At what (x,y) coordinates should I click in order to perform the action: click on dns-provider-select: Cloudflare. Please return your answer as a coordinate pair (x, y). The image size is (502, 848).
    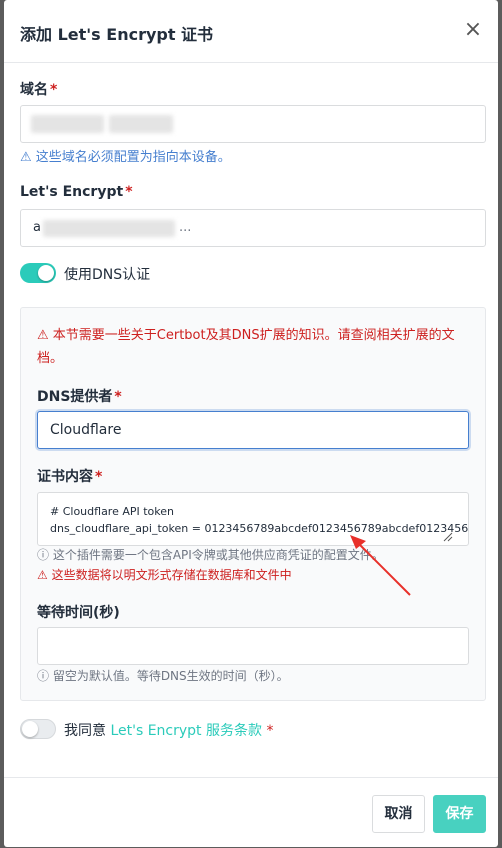
    Looking at the image, I should click on (253, 430).